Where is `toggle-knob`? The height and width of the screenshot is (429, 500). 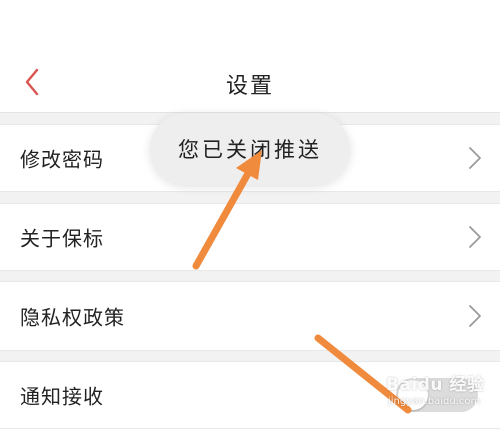 toggle-knob is located at coordinates (413, 395).